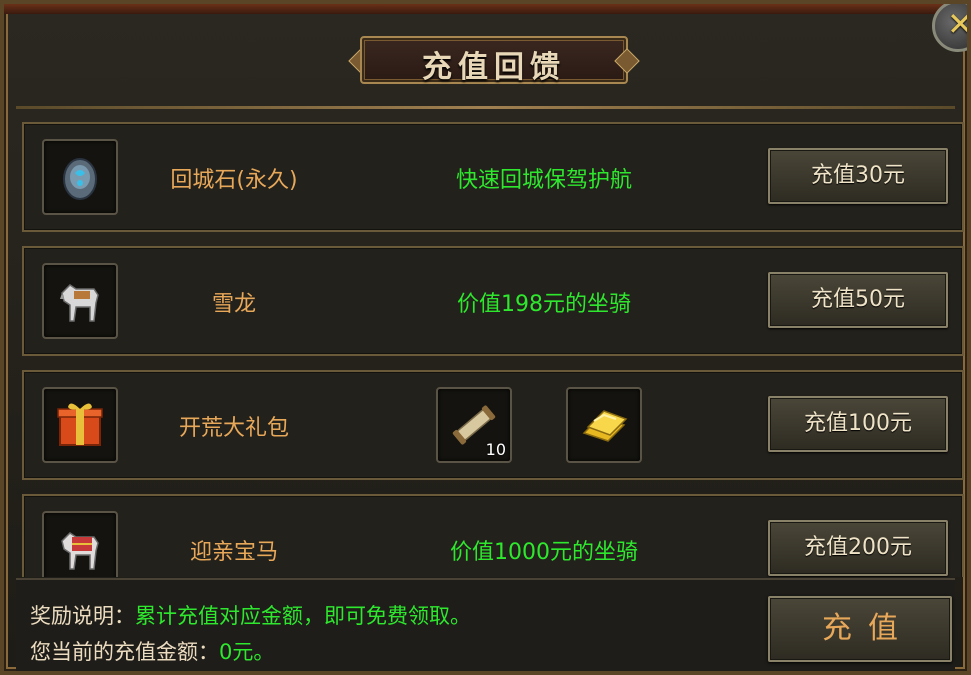  I want to click on bonus-item-slot, so click(604, 425).